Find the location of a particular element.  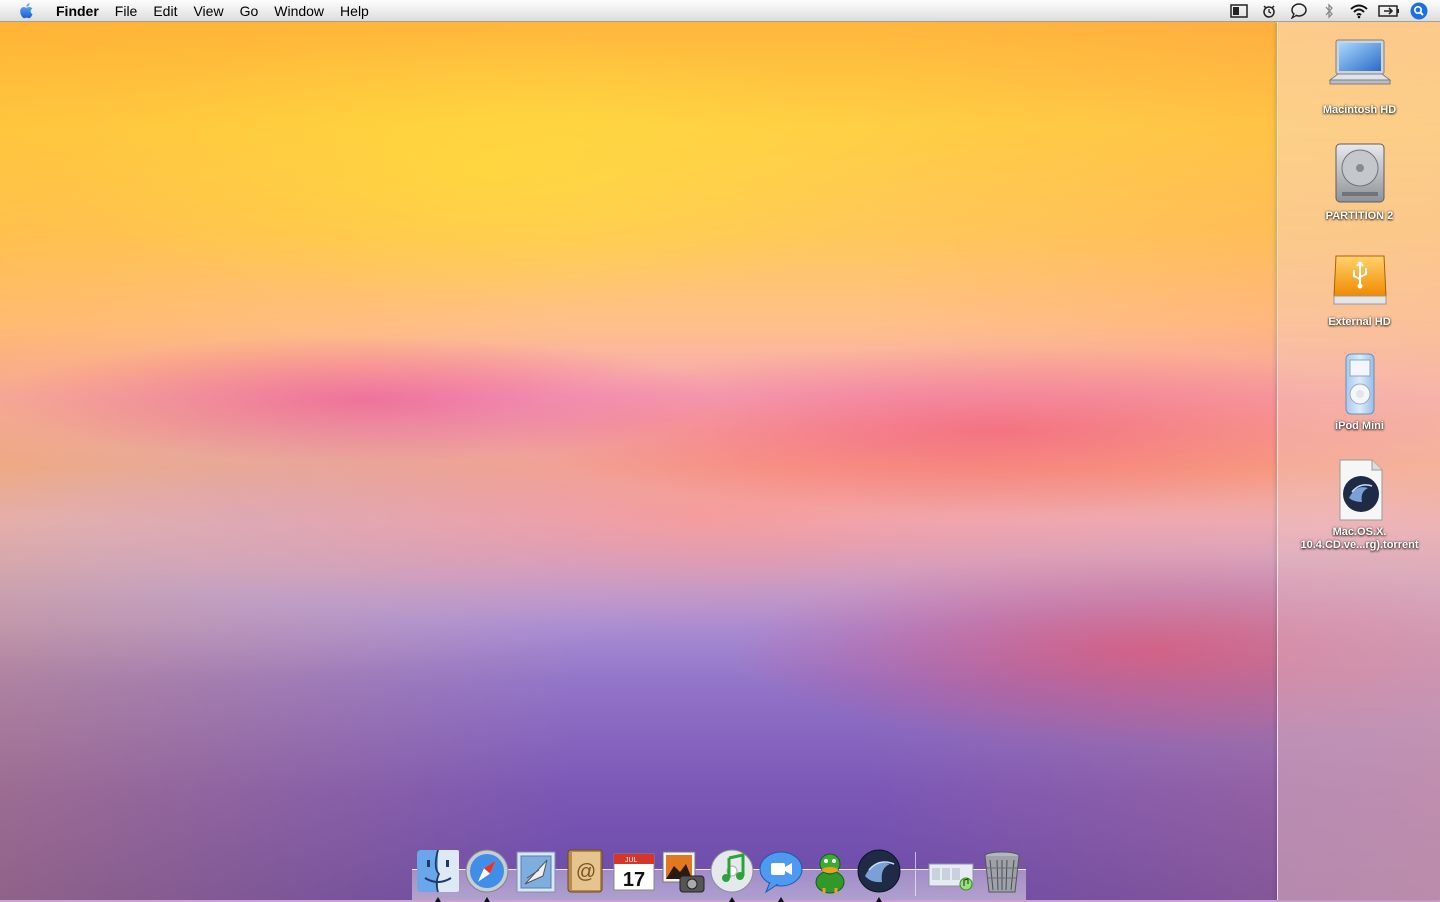

dock-item-ical: JUL 17 is located at coordinates (634, 871).